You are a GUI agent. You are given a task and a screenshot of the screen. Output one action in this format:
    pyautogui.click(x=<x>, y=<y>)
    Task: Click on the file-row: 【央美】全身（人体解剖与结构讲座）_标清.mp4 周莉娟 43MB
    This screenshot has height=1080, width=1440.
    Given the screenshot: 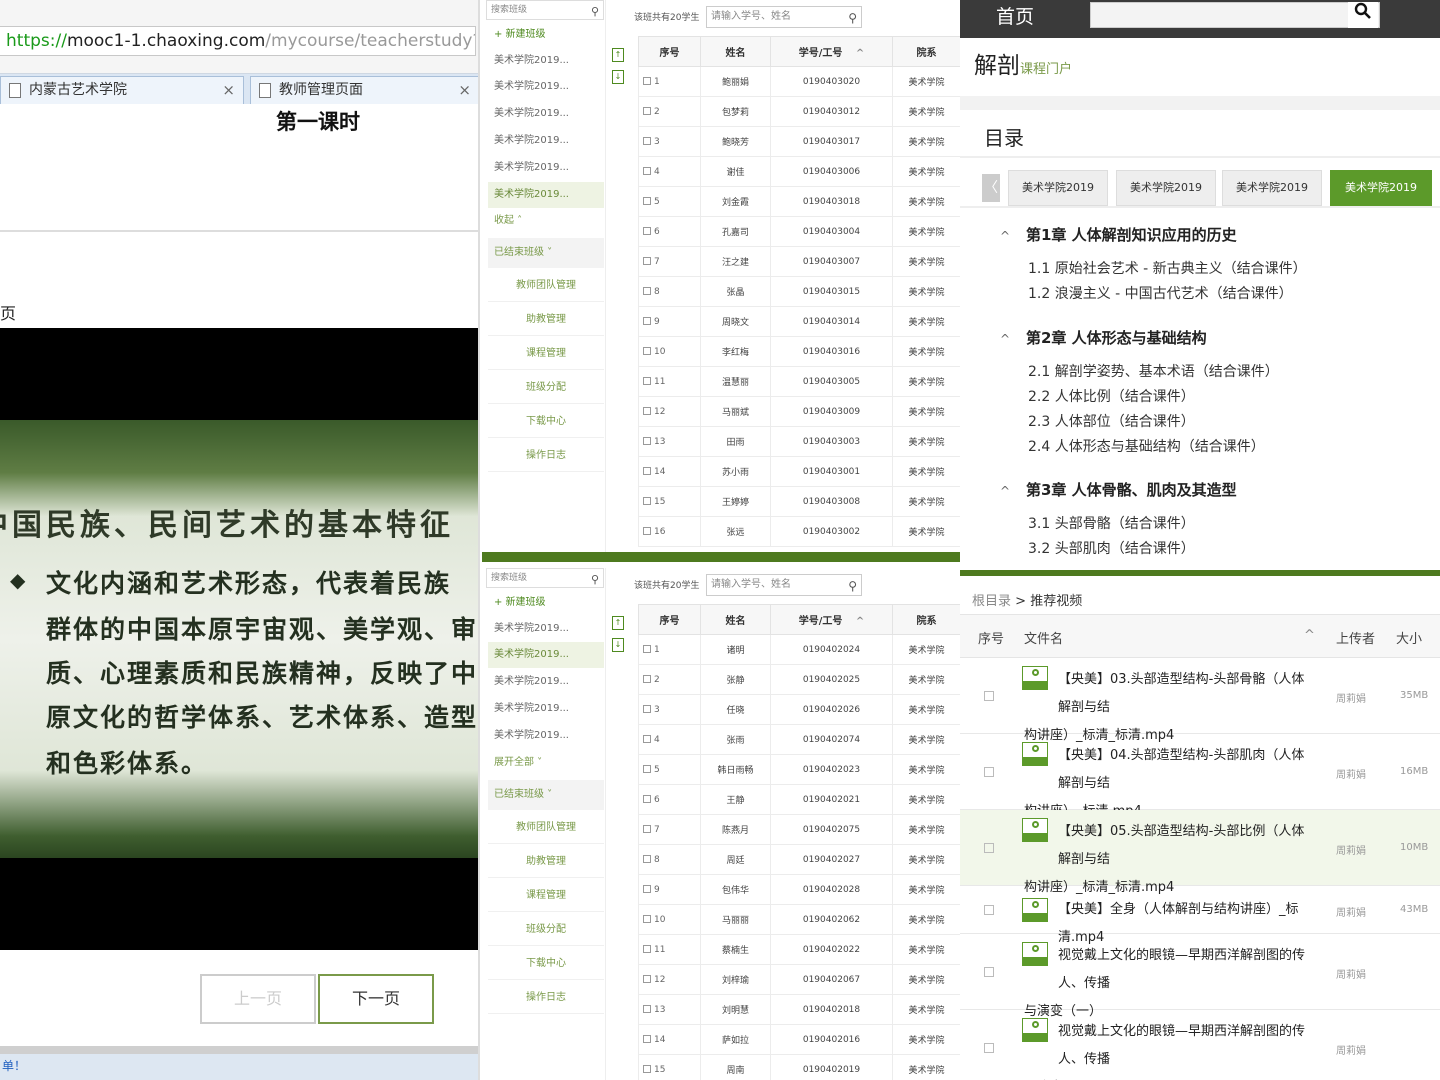 What is the action you would take?
    pyautogui.click(x=1200, y=915)
    